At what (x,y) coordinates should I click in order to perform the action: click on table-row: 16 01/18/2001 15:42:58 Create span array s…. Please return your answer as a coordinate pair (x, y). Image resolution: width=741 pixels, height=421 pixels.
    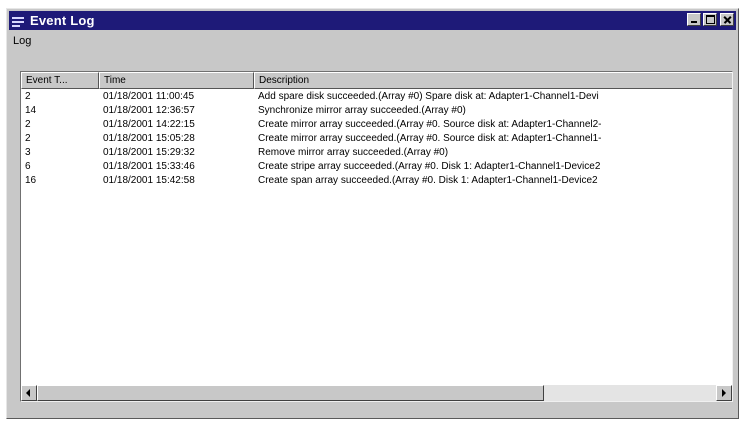
    Looking at the image, I should click on (376, 181).